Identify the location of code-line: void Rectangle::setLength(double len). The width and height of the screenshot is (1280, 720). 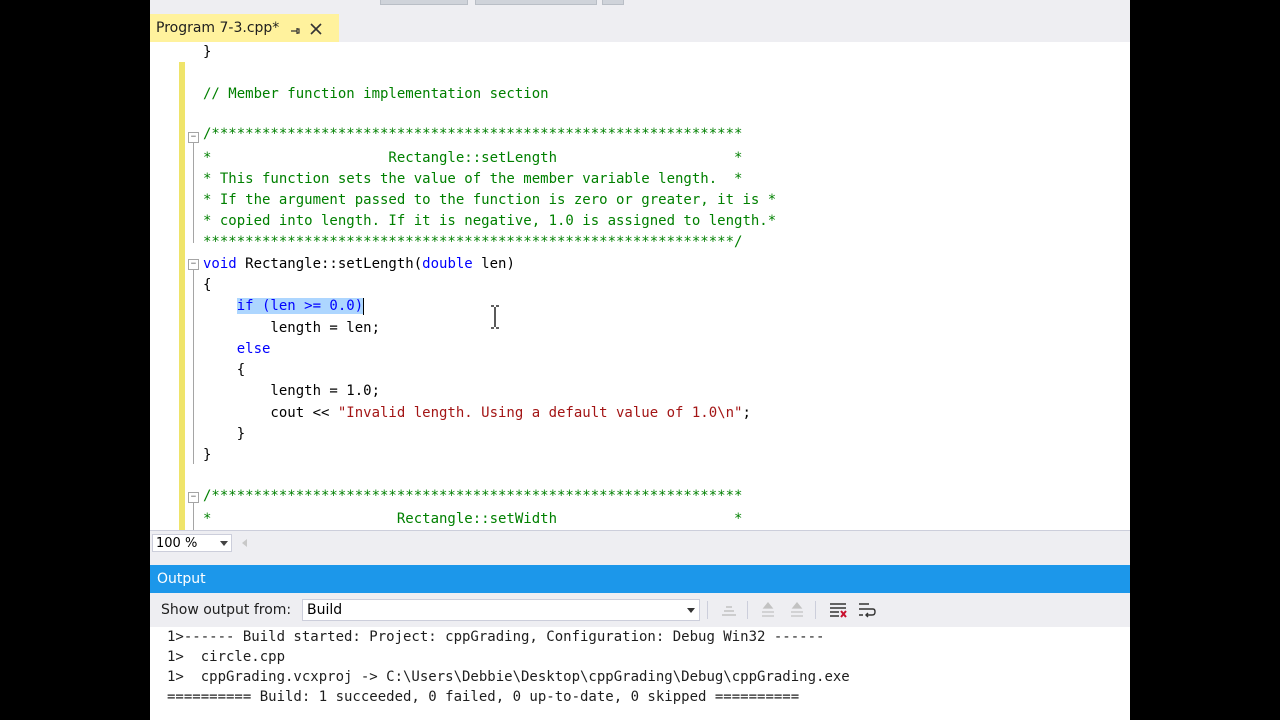
(359, 264).